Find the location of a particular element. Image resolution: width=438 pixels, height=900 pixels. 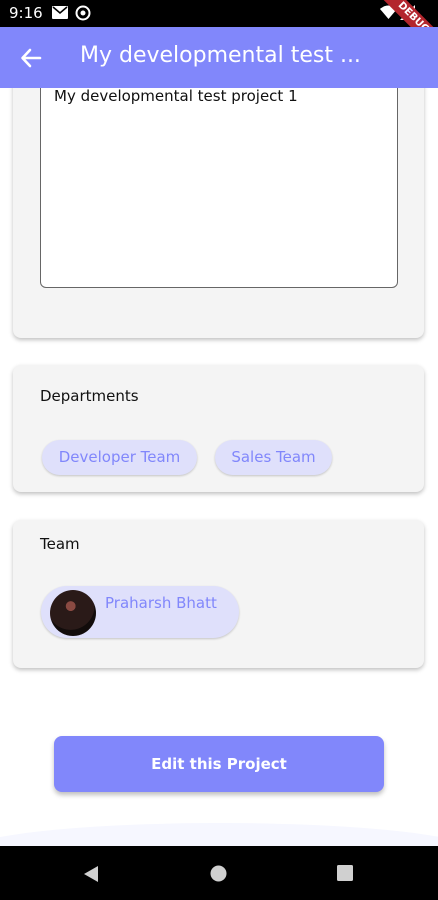

departments-title: Departments is located at coordinates (89, 396).